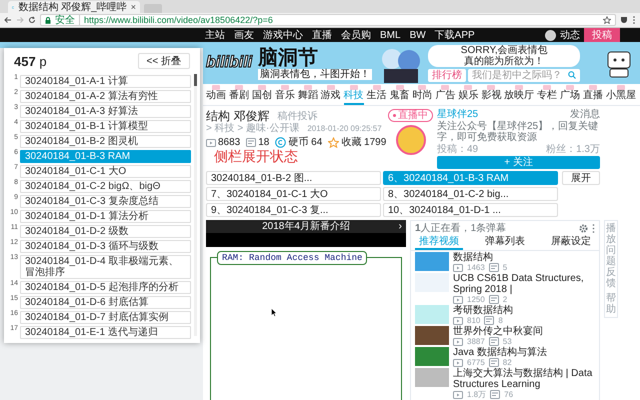 The image size is (640, 400). I want to click on category-tab: 游戏, so click(330, 95).